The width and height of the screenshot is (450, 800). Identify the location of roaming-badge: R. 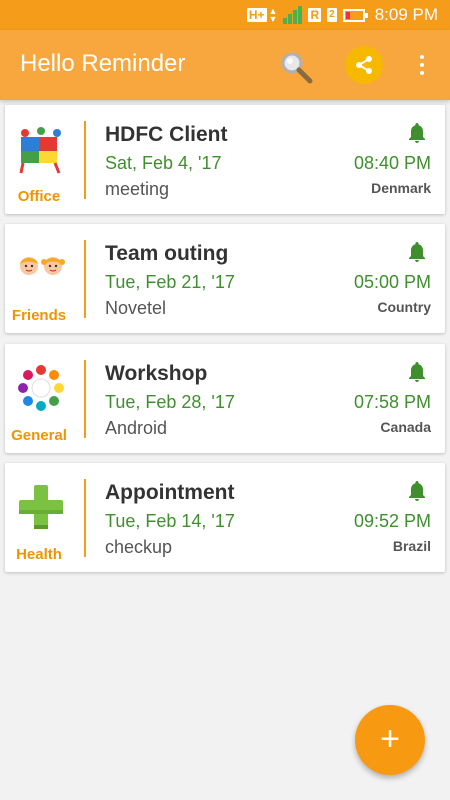
(315, 15).